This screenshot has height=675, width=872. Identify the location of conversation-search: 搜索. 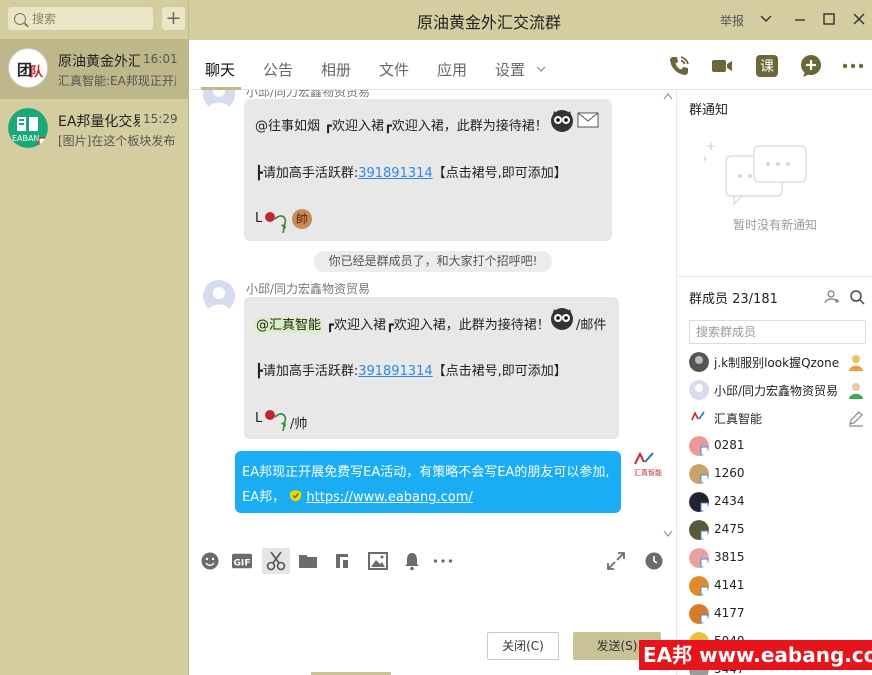
(80, 18).